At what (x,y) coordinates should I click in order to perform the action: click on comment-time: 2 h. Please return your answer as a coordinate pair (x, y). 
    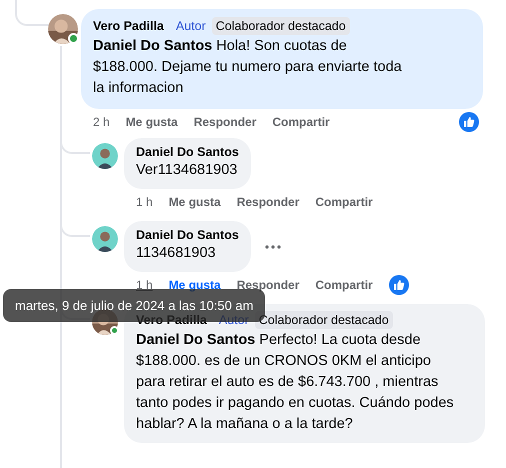
    Looking at the image, I should click on (101, 122).